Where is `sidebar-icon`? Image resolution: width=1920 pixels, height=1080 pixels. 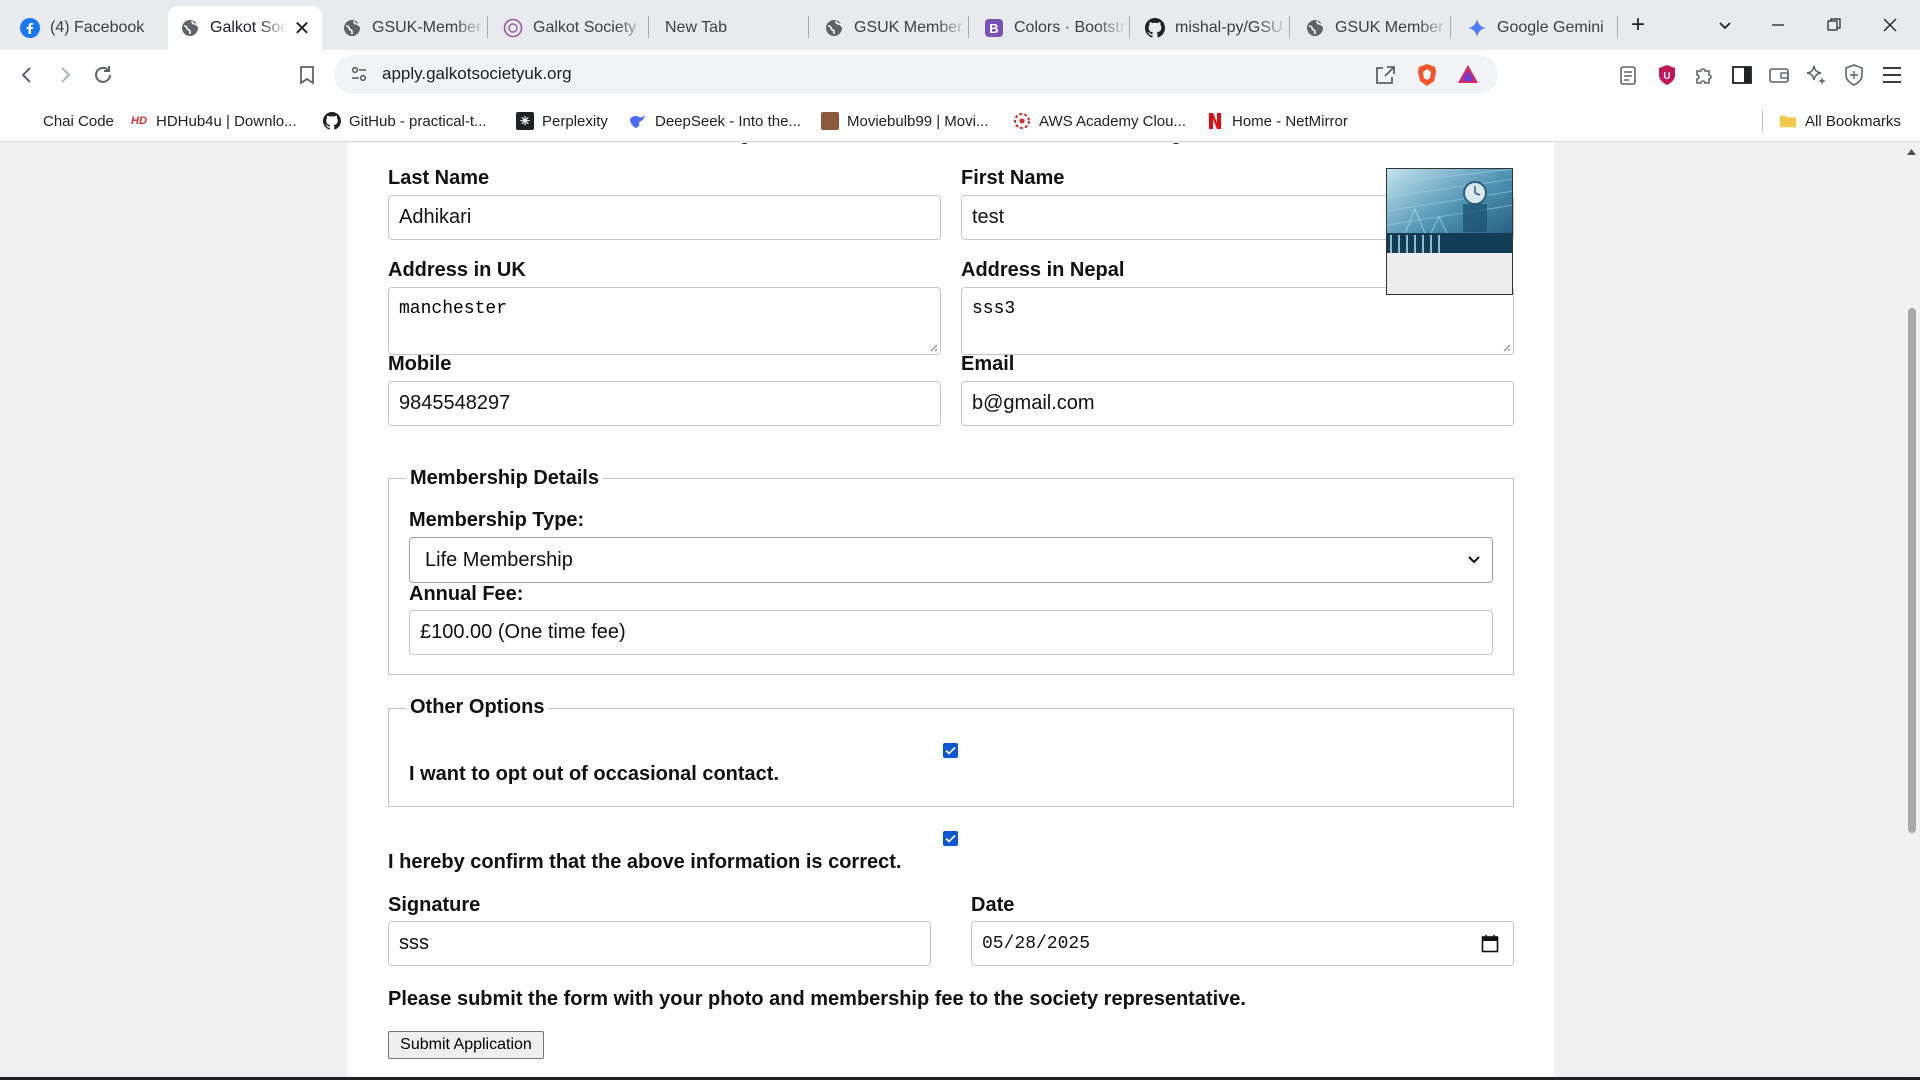 sidebar-icon is located at coordinates (1742, 75).